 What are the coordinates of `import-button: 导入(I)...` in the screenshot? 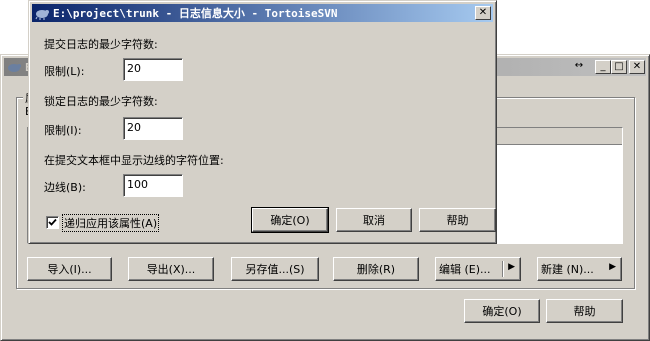 It's located at (69, 269).